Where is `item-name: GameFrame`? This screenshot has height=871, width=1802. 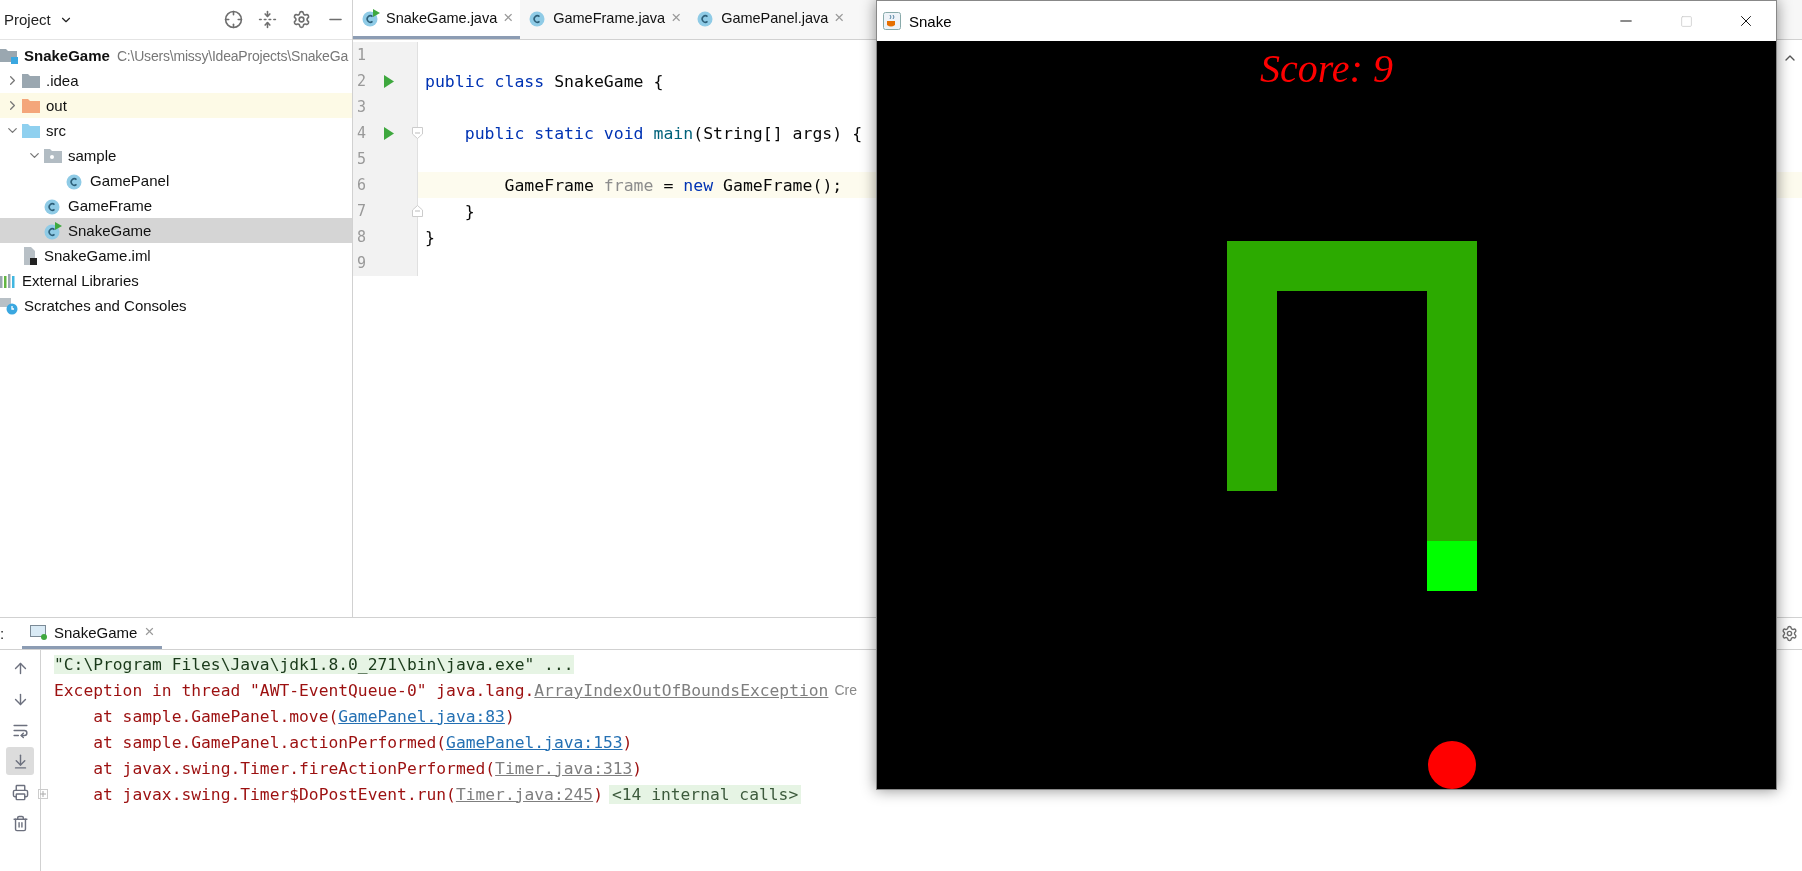 item-name: GameFrame is located at coordinates (110, 205).